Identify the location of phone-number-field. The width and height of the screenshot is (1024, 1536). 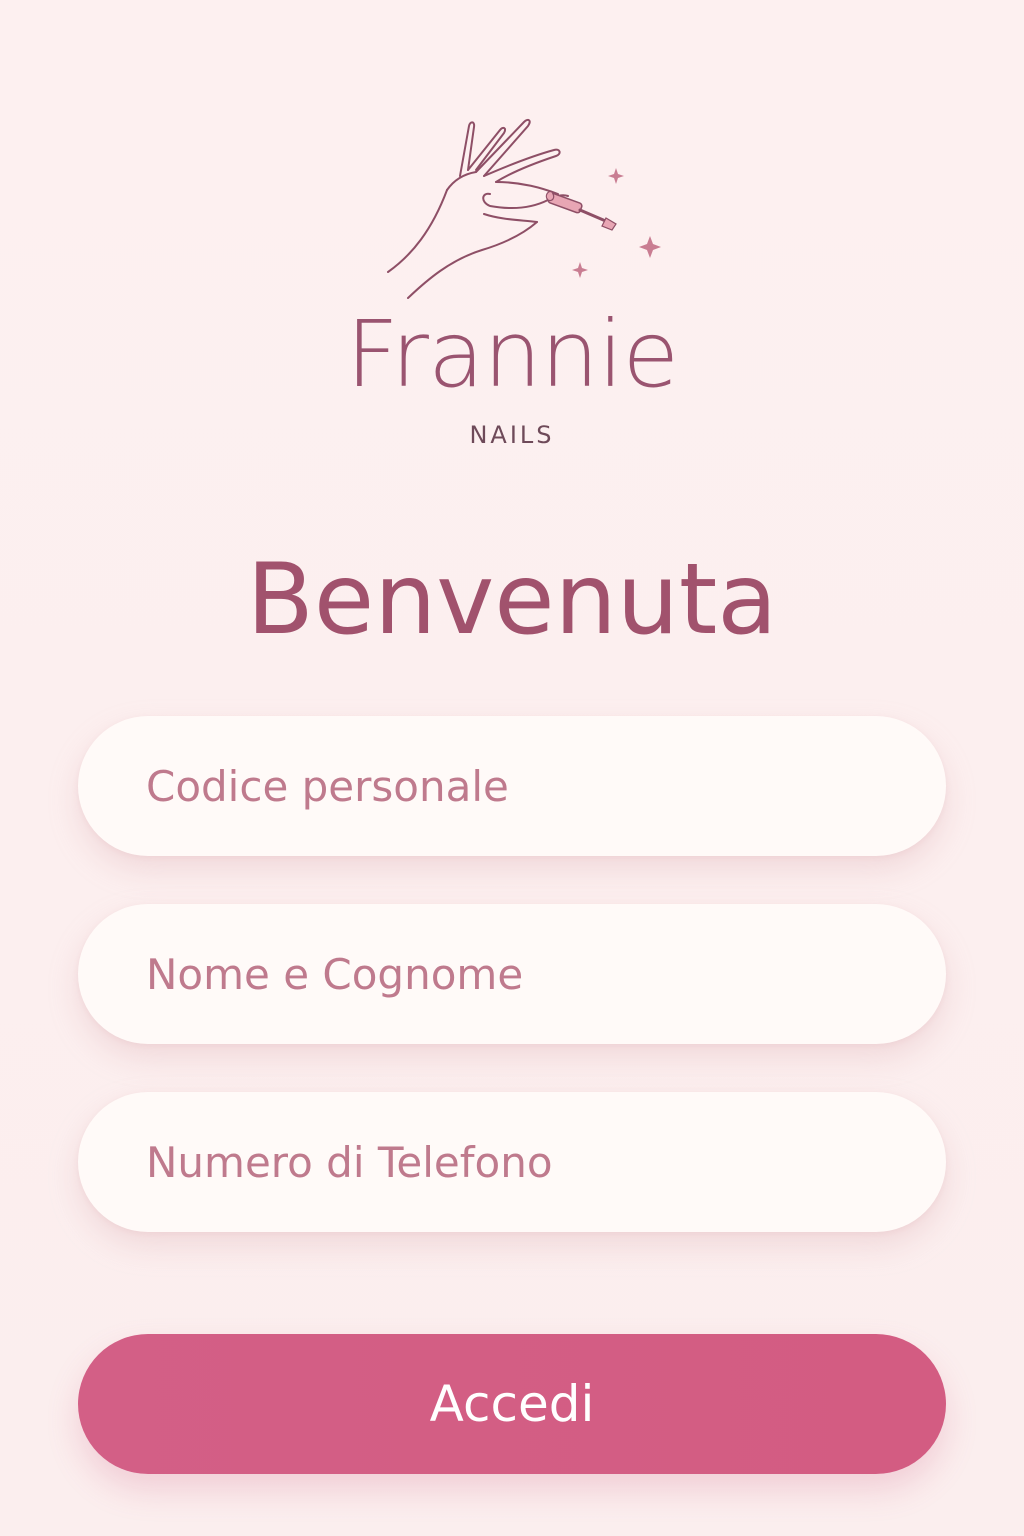
(512, 1162).